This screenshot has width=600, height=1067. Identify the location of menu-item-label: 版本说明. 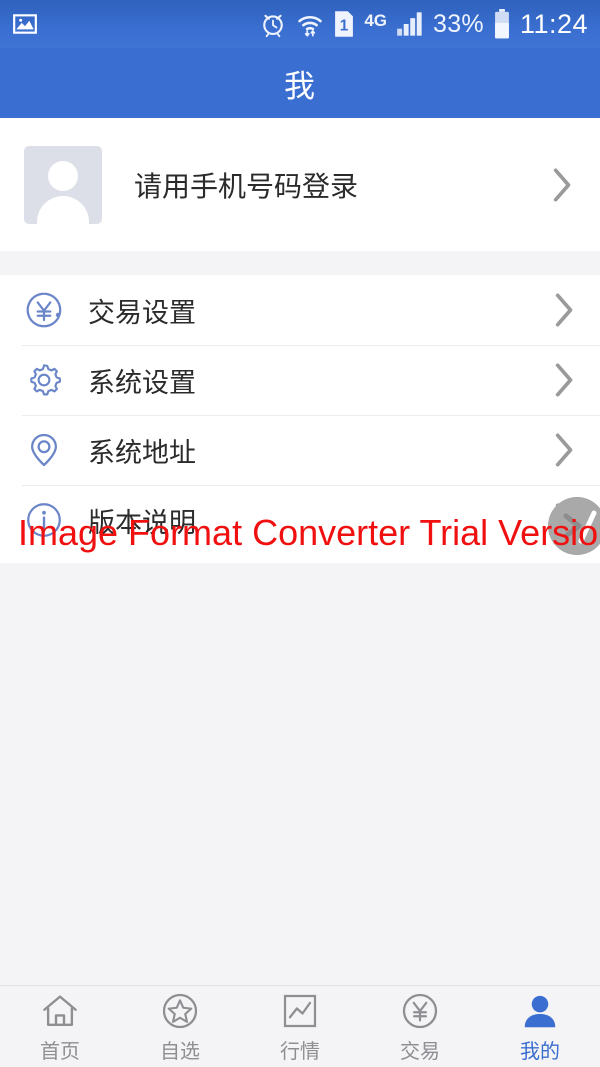
(142, 522).